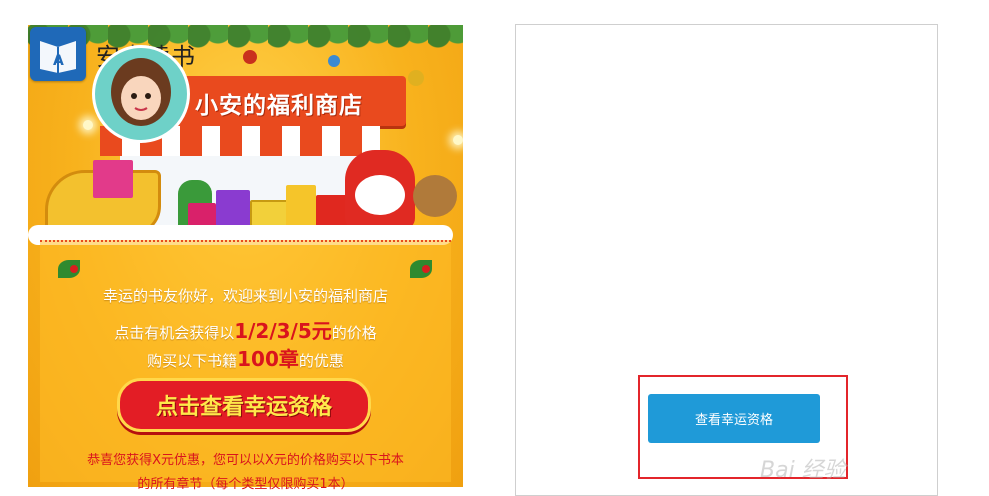 The width and height of the screenshot is (989, 496). Describe the element at coordinates (245, 484) in the screenshot. I see `congrats-text-line2: 的所有章节（每个类型仅限购买1本）` at that location.